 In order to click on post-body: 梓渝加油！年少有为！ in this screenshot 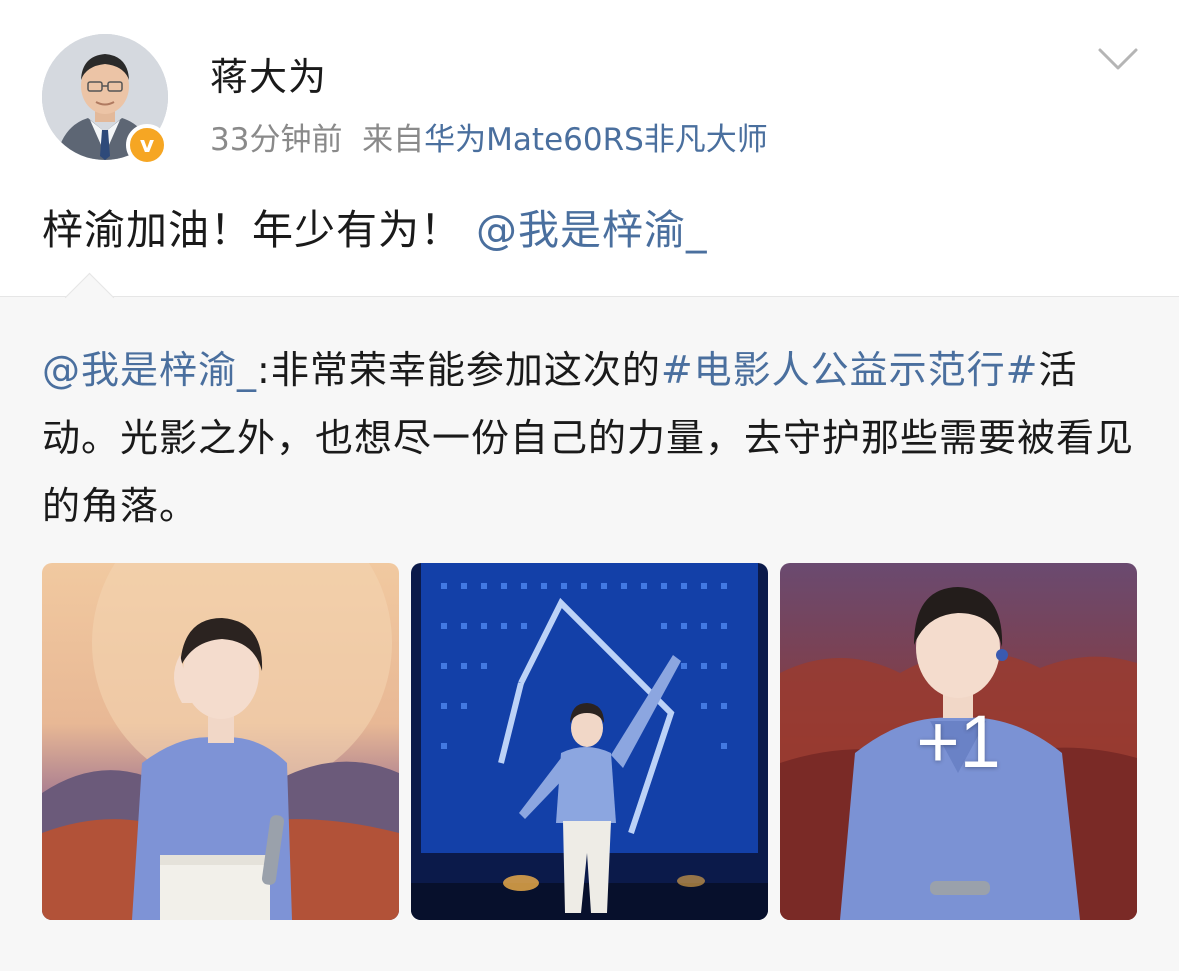, I will do `click(252, 230)`.